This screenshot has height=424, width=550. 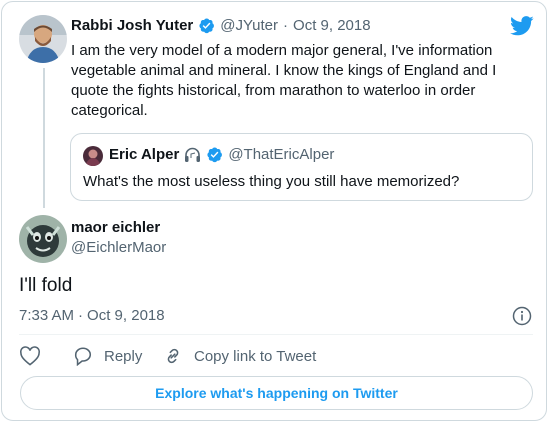 What do you see at coordinates (249, 25) in the screenshot?
I see `quoted-author-handle: @JYuter` at bounding box center [249, 25].